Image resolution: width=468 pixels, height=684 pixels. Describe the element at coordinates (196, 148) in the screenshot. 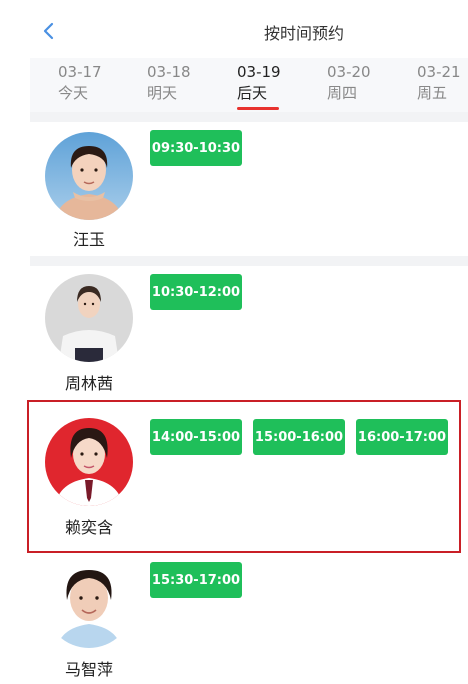

I see `time-slot-button: 09:30-10:30` at that location.